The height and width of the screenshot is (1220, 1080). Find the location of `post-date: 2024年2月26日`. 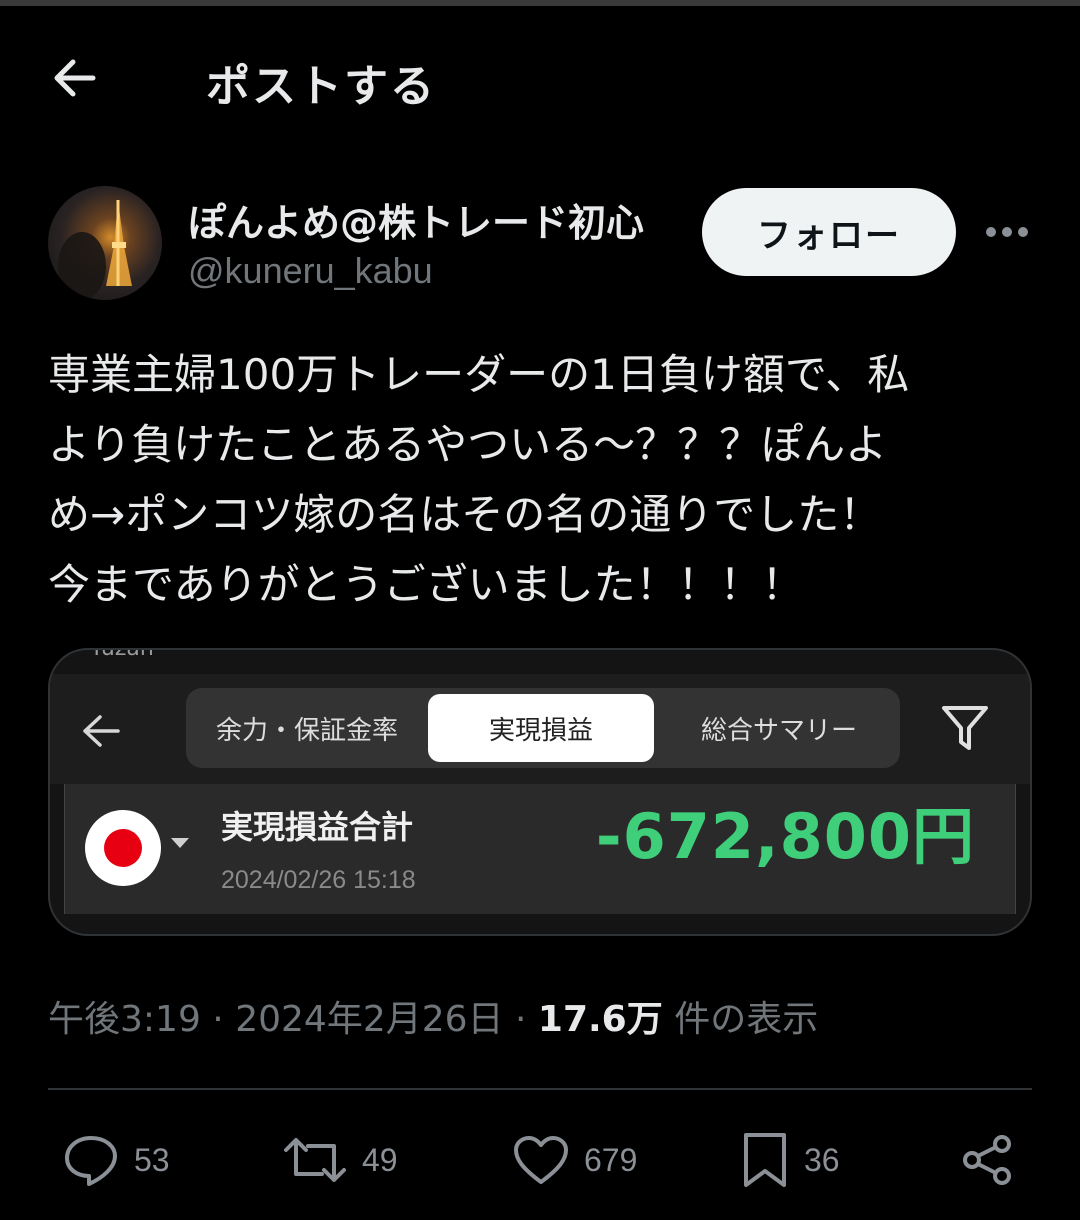

post-date: 2024年2月26日 is located at coordinates (369, 1019).